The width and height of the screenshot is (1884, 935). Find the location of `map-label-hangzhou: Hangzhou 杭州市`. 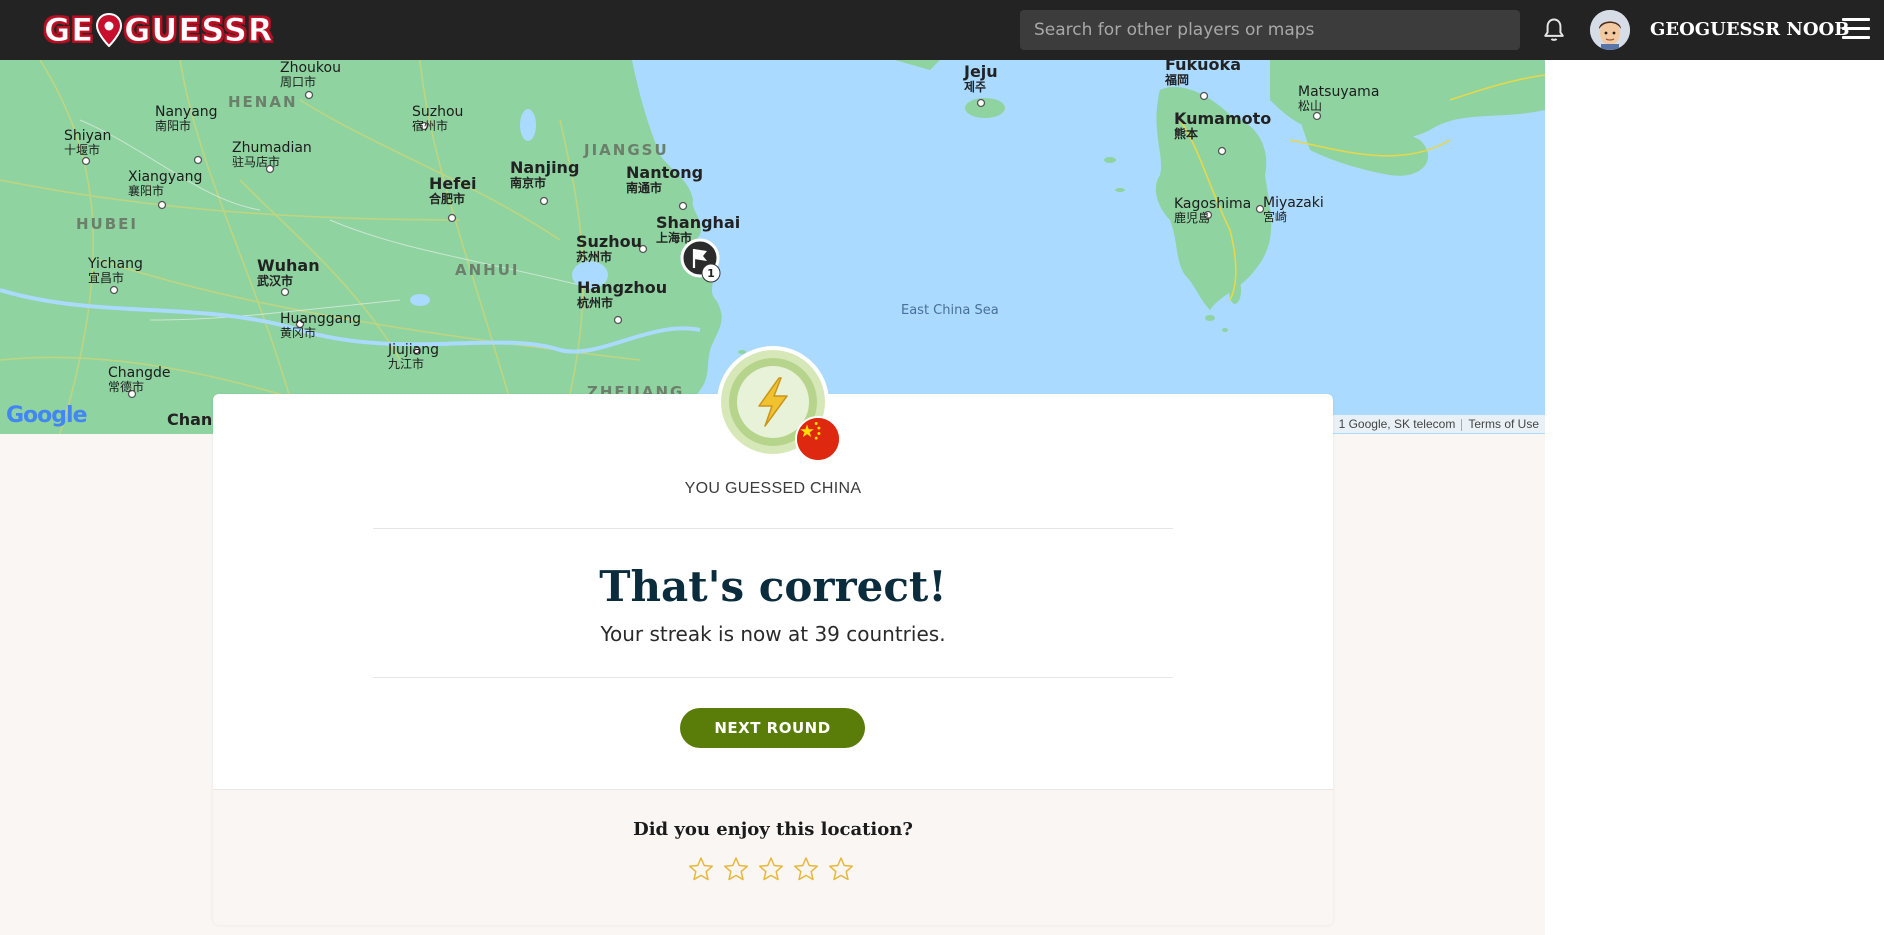

map-label-hangzhou: Hangzhou 杭州市 is located at coordinates (622, 294).